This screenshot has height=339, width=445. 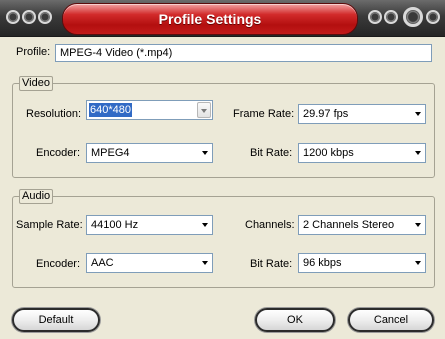 I want to click on video-encoder-value: MPEG4, so click(x=110, y=153).